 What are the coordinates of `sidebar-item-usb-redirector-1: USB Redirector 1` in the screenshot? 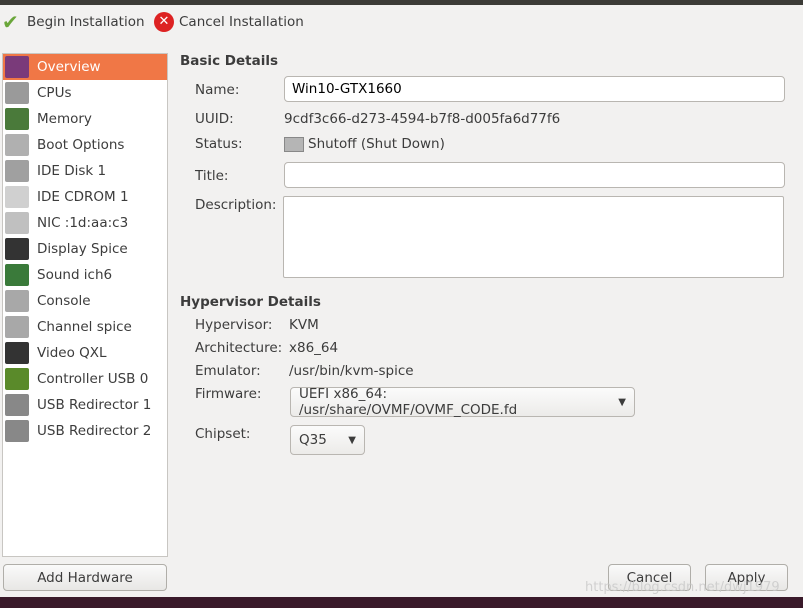 It's located at (85, 405).